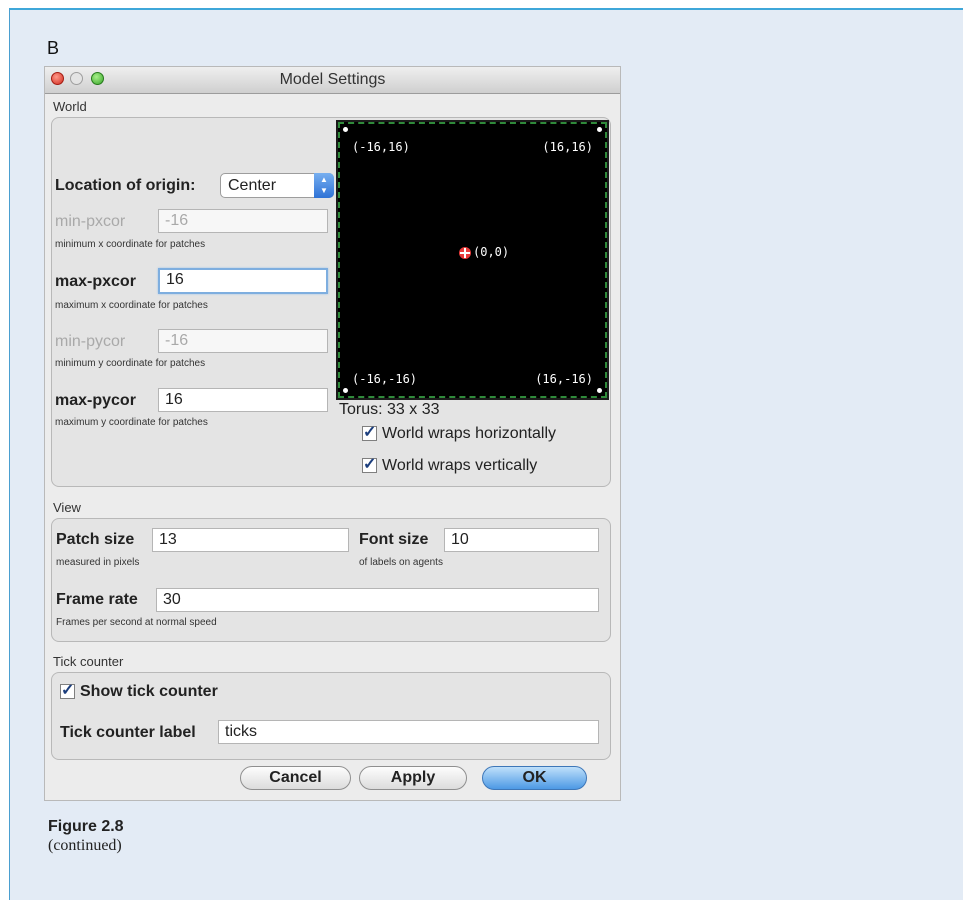  What do you see at coordinates (243, 221) in the screenshot?
I see `min-pxcor-field: -16` at bounding box center [243, 221].